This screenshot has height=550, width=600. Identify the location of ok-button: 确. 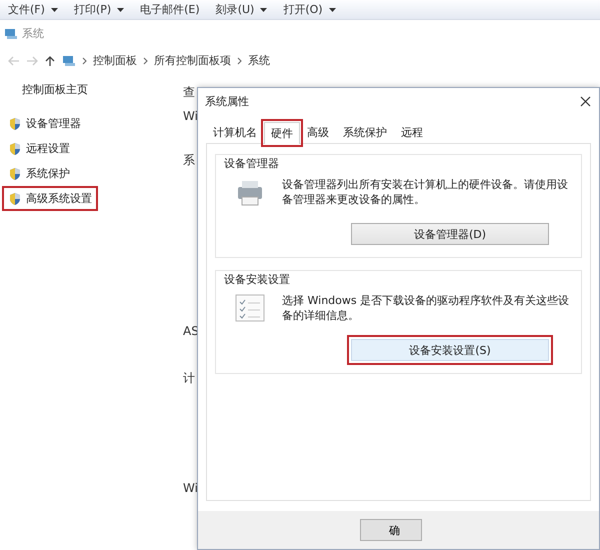
(391, 530).